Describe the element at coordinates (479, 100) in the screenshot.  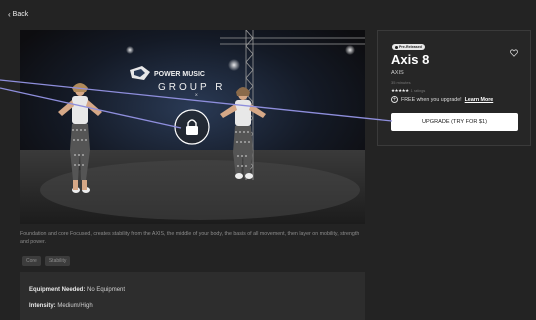
I see `learn-more-link: Learn More` at that location.